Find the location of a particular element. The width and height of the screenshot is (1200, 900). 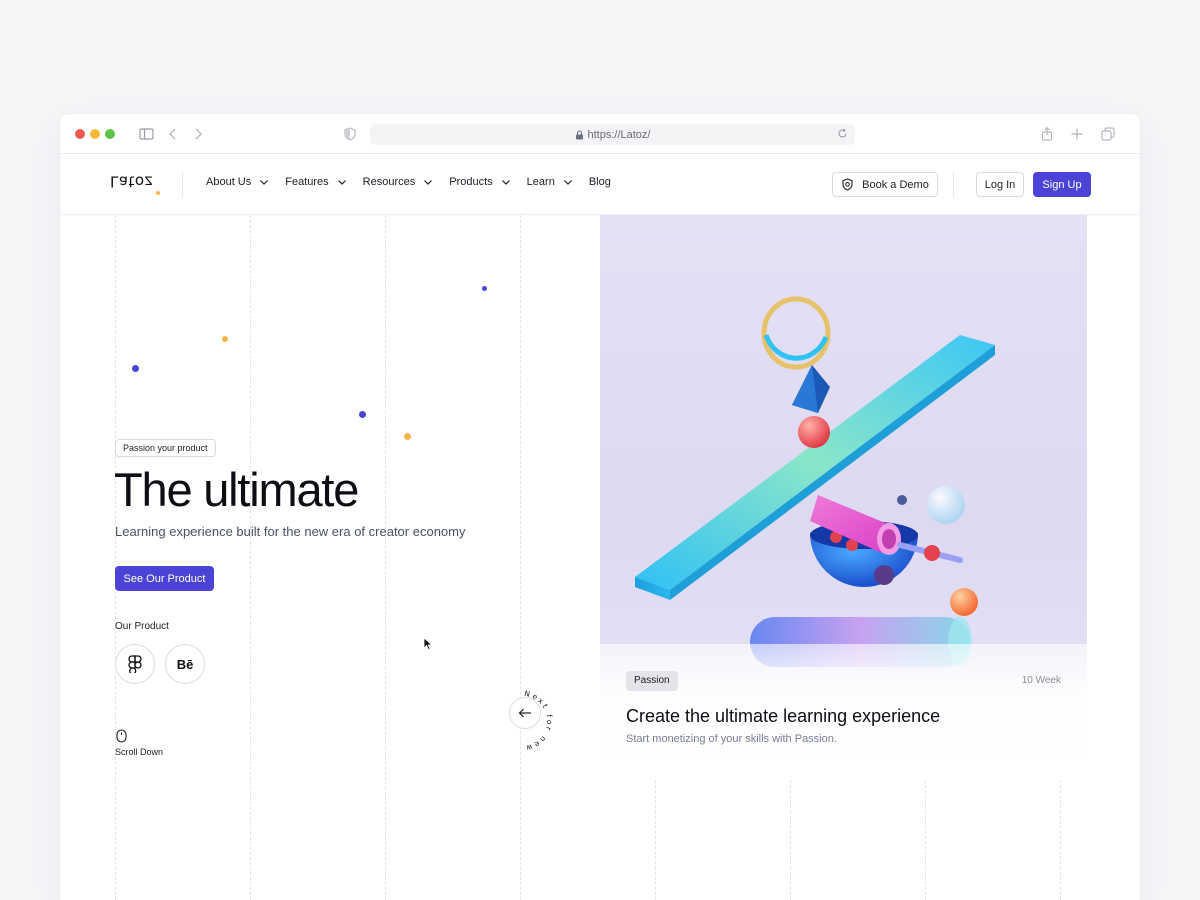

nav-item-about-us: About Us is located at coordinates (237, 182).